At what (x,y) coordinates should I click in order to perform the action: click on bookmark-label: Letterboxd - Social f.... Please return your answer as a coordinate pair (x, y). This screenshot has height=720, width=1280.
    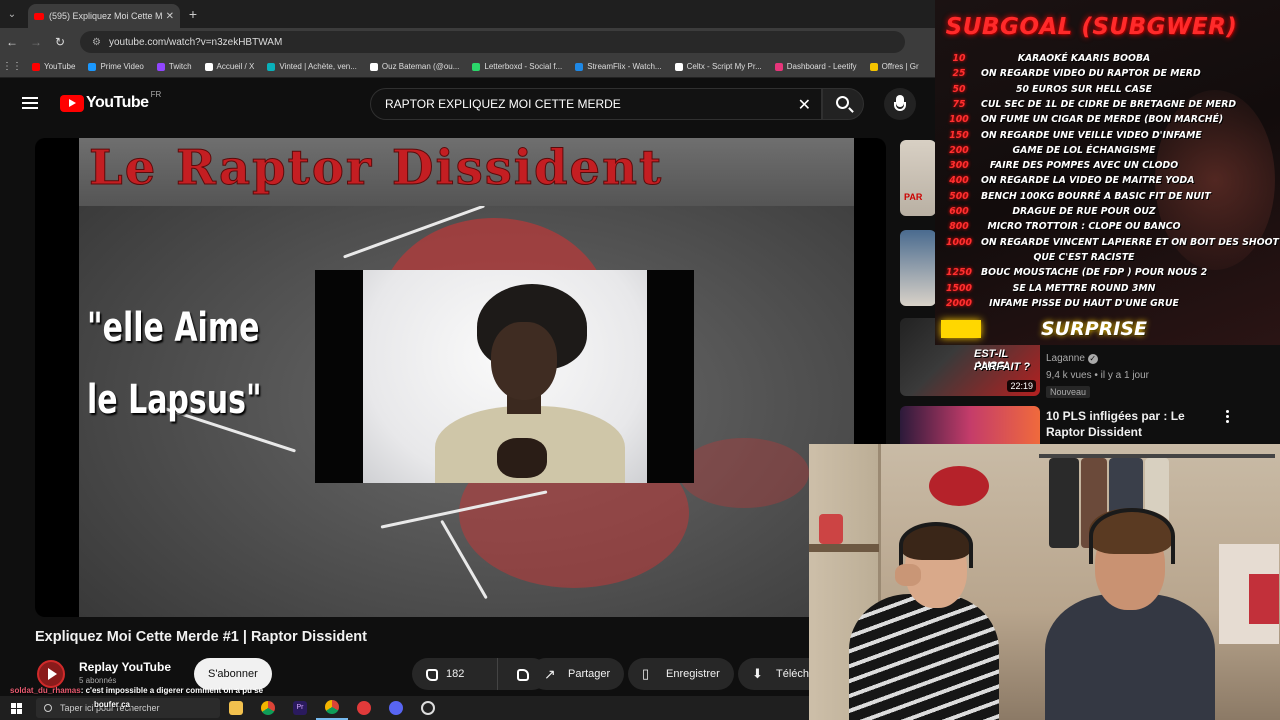
    Looking at the image, I should click on (523, 66).